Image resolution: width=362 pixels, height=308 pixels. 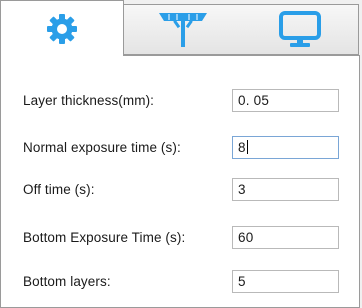 I want to click on layer-thickness-label: Layer thickness(mm):, so click(x=89, y=100).